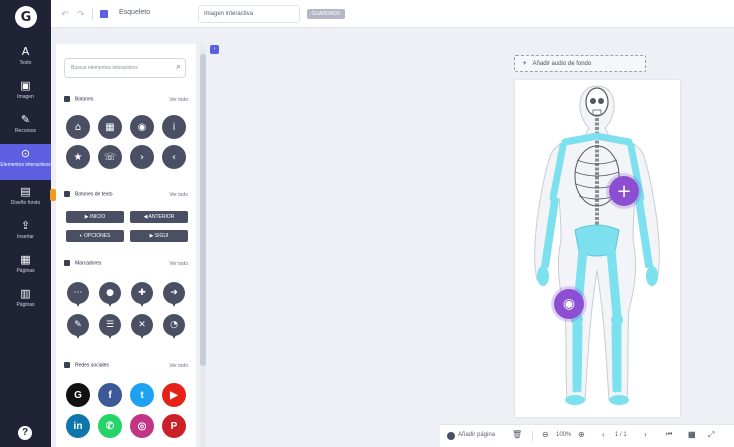  What do you see at coordinates (25, 126) in the screenshot?
I see `rail-item-resources: ✎ Recursos` at bounding box center [25, 126].